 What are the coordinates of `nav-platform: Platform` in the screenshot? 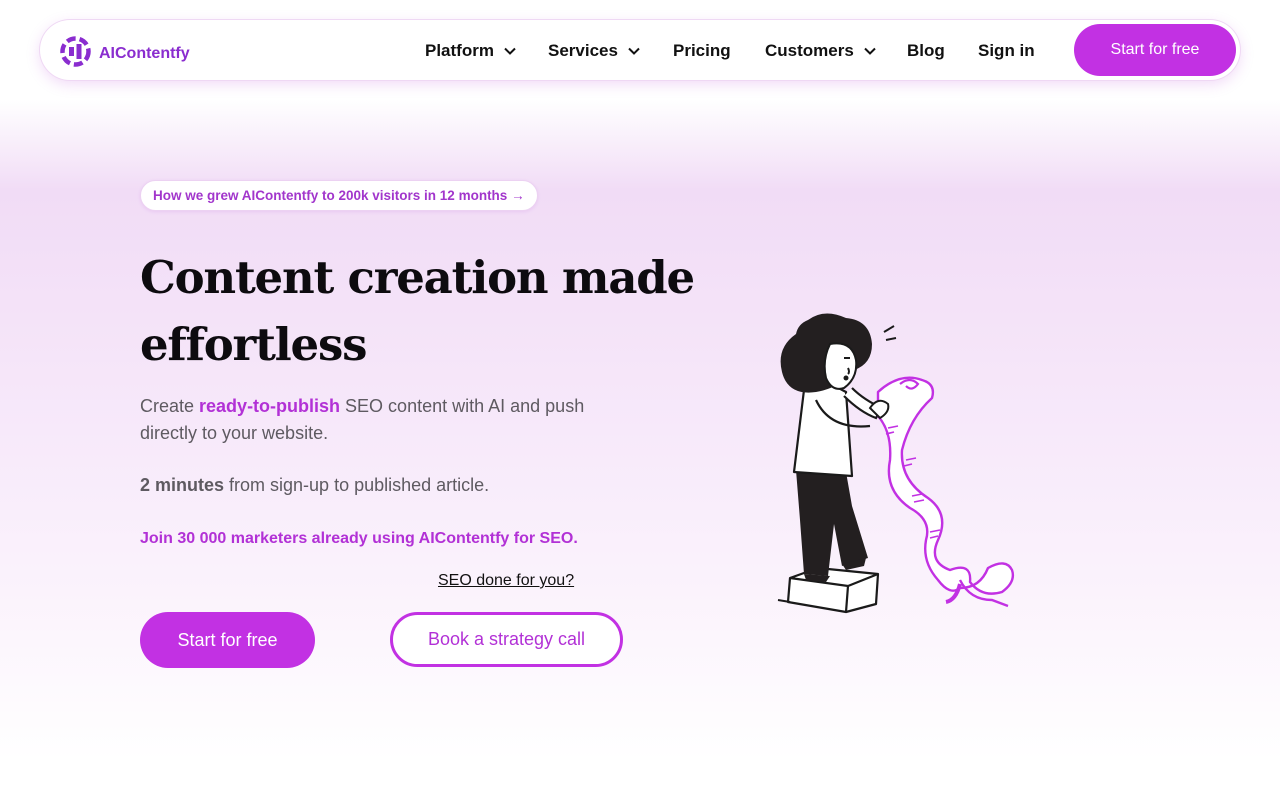 It's located at (470, 51).